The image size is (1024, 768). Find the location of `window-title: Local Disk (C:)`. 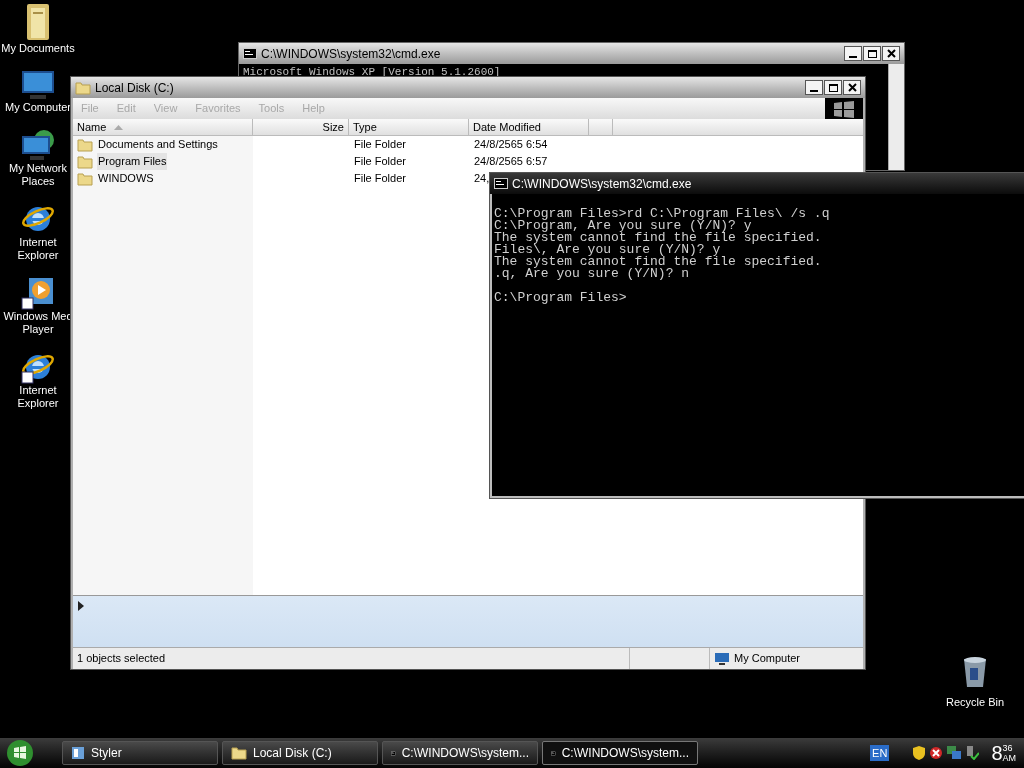

window-title: Local Disk (C:) is located at coordinates (134, 88).